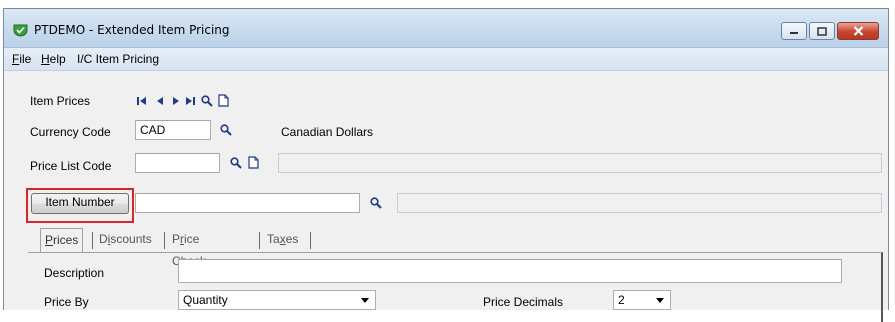  Describe the element at coordinates (80, 203) in the screenshot. I see `item-number-button: Item Number` at that location.